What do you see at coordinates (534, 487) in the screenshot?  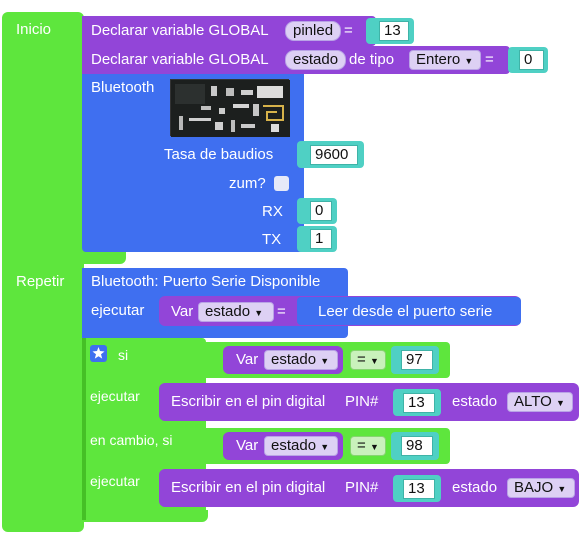 I see `state-dropdown-value: BAJO` at bounding box center [534, 487].